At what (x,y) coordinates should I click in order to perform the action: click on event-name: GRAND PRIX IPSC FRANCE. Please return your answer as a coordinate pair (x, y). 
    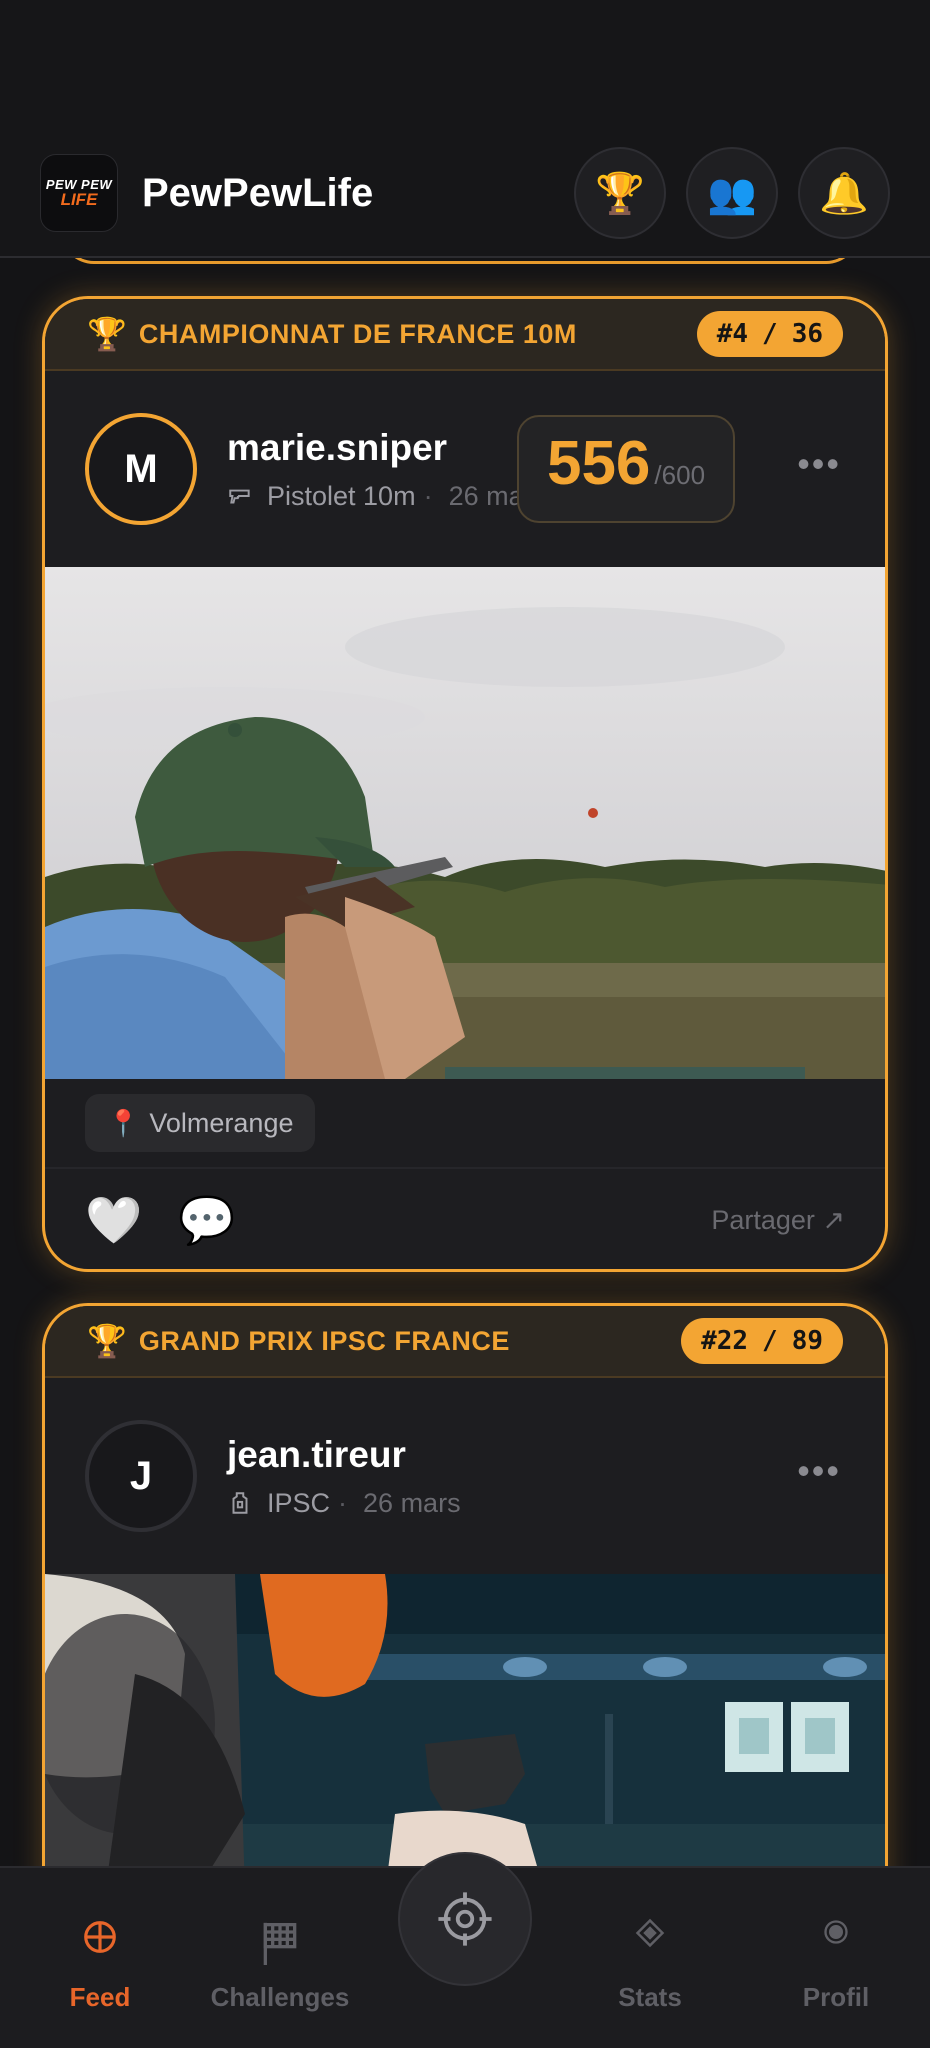
    Looking at the image, I should click on (324, 1340).